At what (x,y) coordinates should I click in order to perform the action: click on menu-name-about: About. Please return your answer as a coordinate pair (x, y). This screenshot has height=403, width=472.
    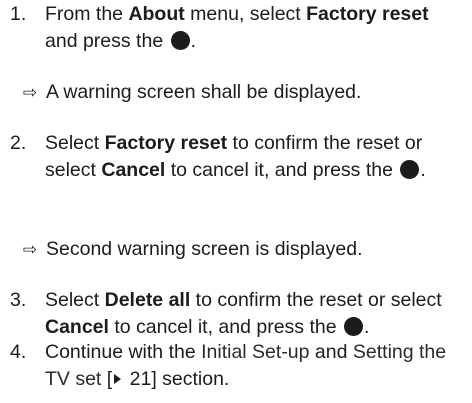
    Looking at the image, I should click on (156, 14).